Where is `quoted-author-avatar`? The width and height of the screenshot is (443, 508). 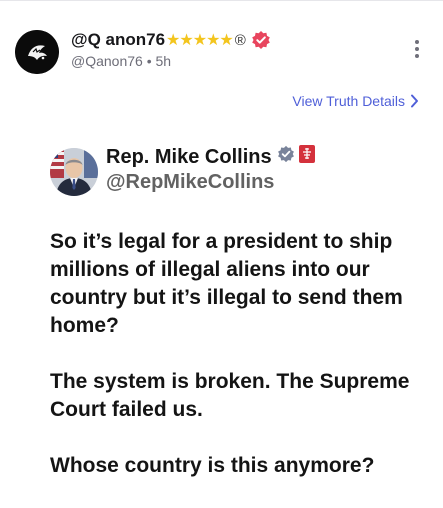
quoted-author-avatar is located at coordinates (74, 172).